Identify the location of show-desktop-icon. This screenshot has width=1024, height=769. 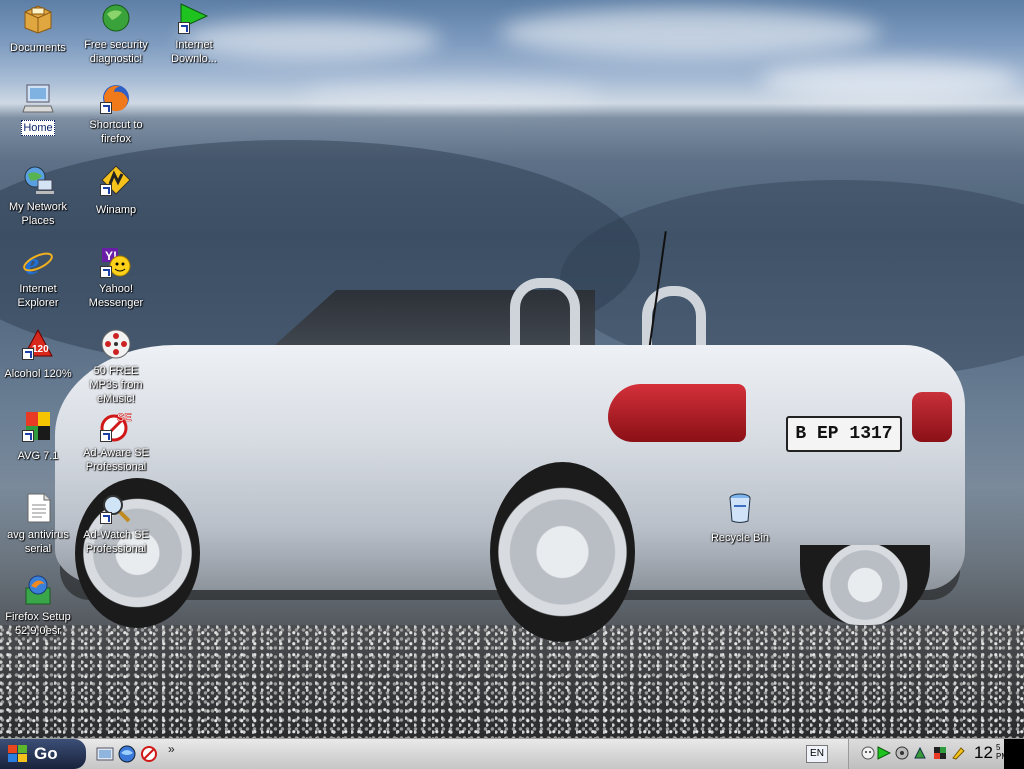
(105, 754).